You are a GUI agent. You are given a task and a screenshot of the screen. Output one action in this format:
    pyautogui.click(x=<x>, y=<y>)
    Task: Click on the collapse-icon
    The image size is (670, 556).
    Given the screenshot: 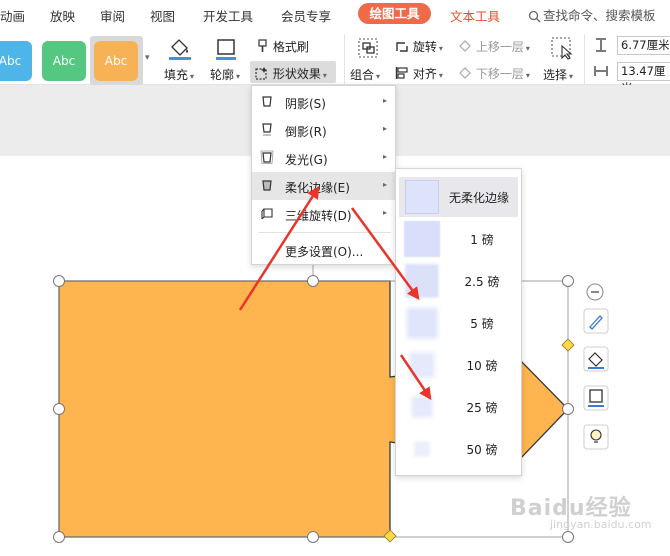 What is the action you would take?
    pyautogui.click(x=595, y=292)
    